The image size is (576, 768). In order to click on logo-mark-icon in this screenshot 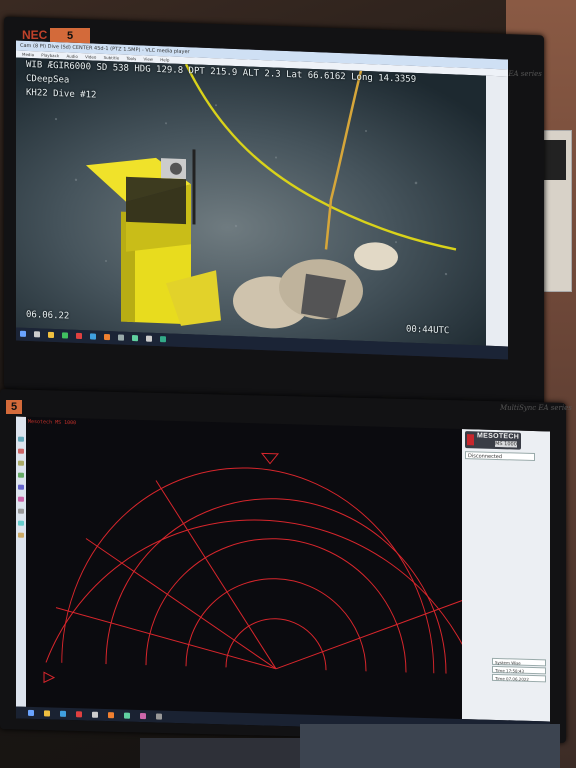, I will do `click(470, 440)`.